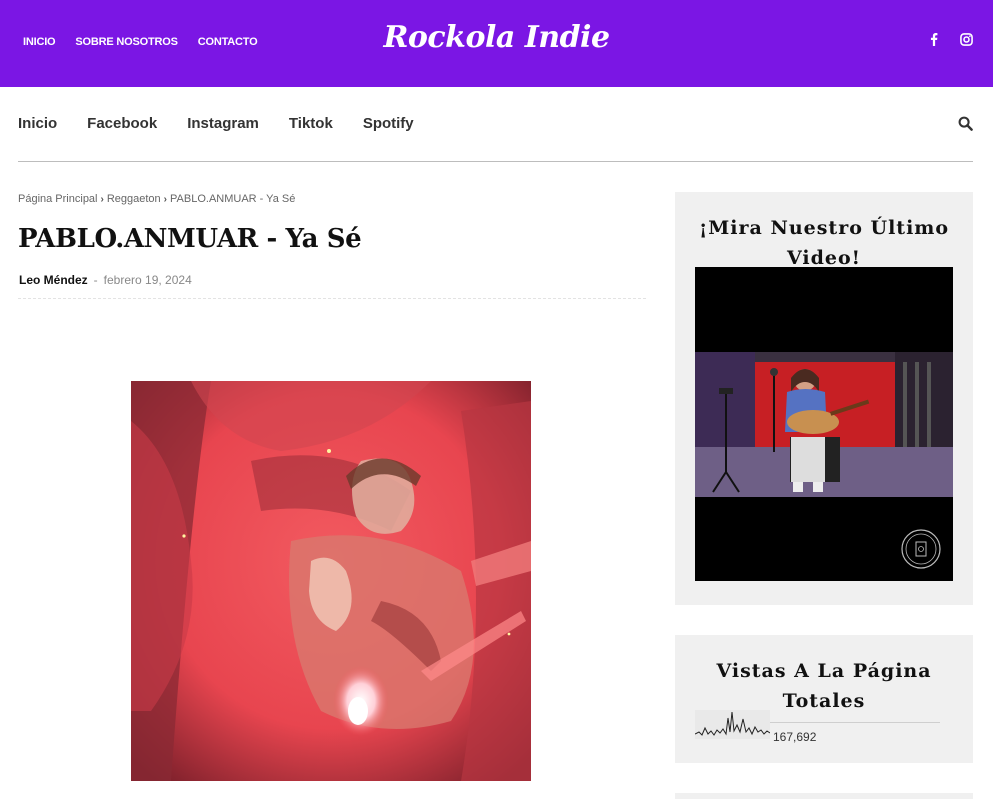 The image size is (993, 799). I want to click on video-player, so click(824, 424).